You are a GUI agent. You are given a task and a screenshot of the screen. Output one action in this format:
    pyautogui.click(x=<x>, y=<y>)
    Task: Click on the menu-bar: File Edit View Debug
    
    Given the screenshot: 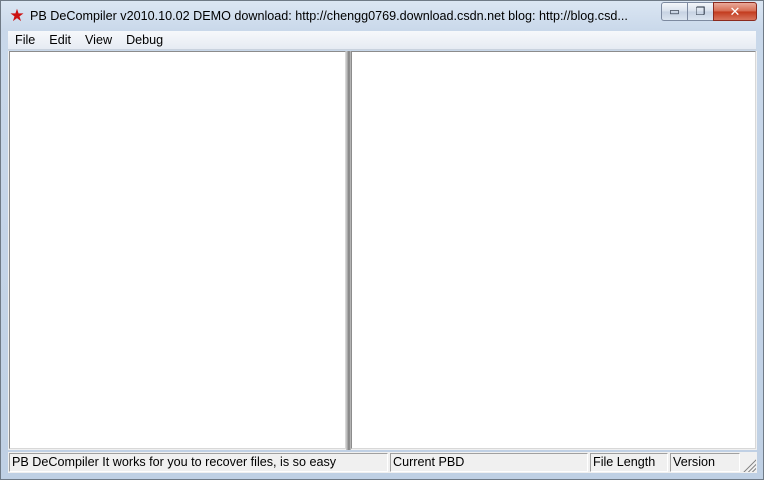 What is the action you would take?
    pyautogui.click(x=382, y=40)
    